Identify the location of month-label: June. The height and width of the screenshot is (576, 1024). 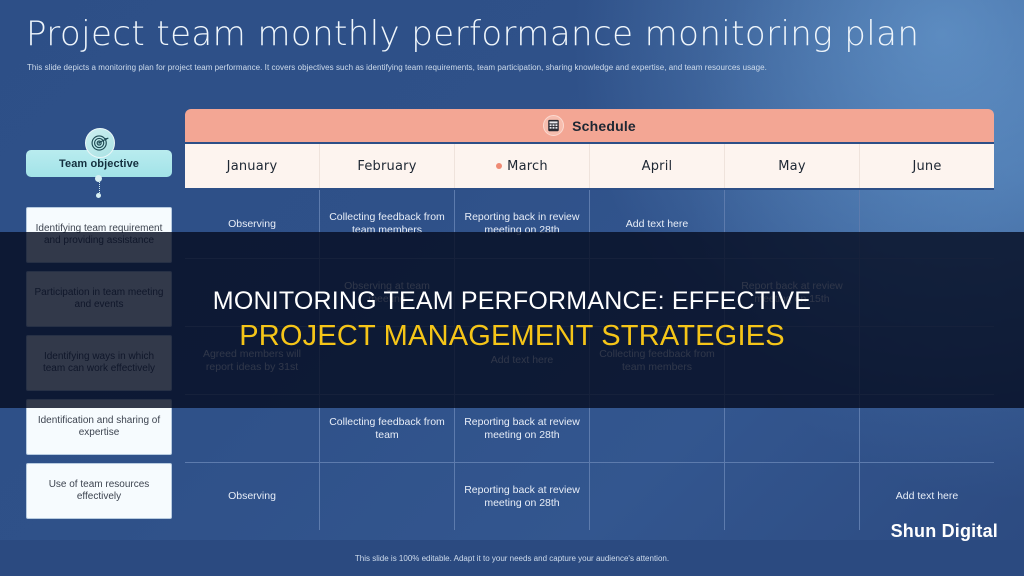
(927, 166).